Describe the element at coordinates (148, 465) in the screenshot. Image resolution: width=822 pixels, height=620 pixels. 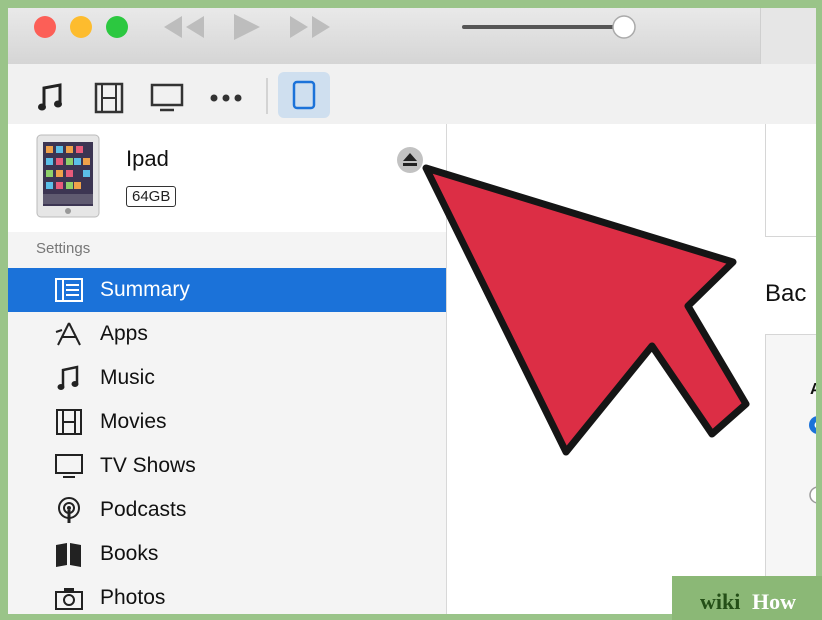
I see `sidebar-item-label: TV Shows` at that location.